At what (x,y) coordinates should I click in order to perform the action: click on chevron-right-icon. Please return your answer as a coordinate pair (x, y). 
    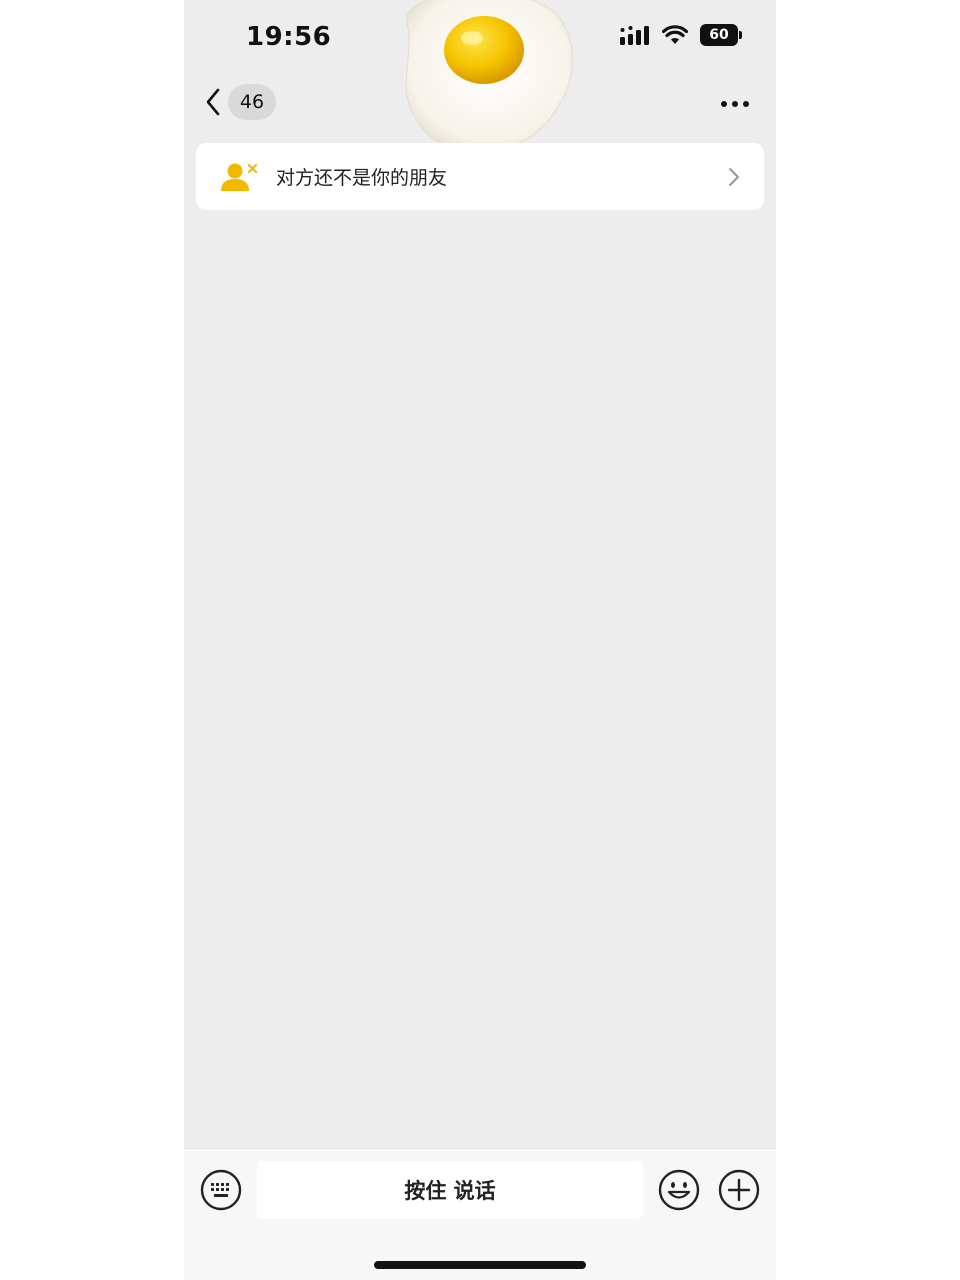
    Looking at the image, I should click on (734, 177).